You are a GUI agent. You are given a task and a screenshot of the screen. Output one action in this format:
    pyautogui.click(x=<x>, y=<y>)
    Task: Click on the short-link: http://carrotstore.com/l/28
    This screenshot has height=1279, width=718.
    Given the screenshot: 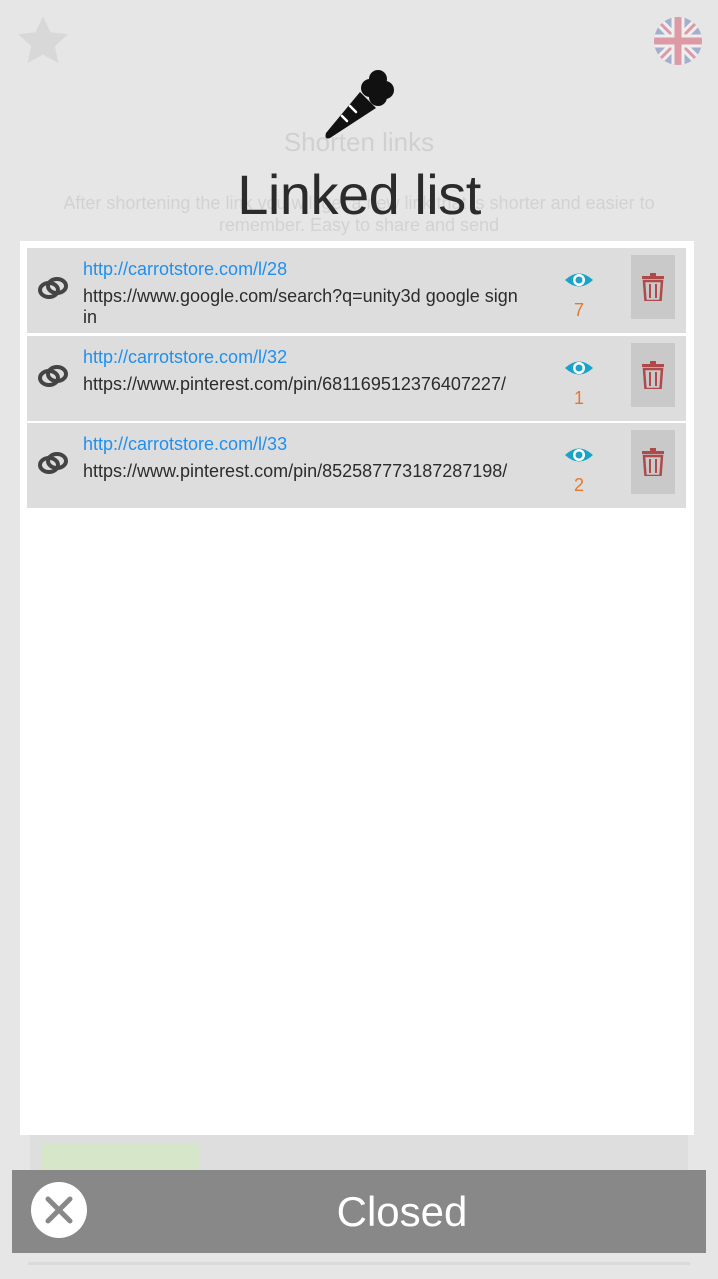 What is the action you would take?
    pyautogui.click(x=185, y=269)
    